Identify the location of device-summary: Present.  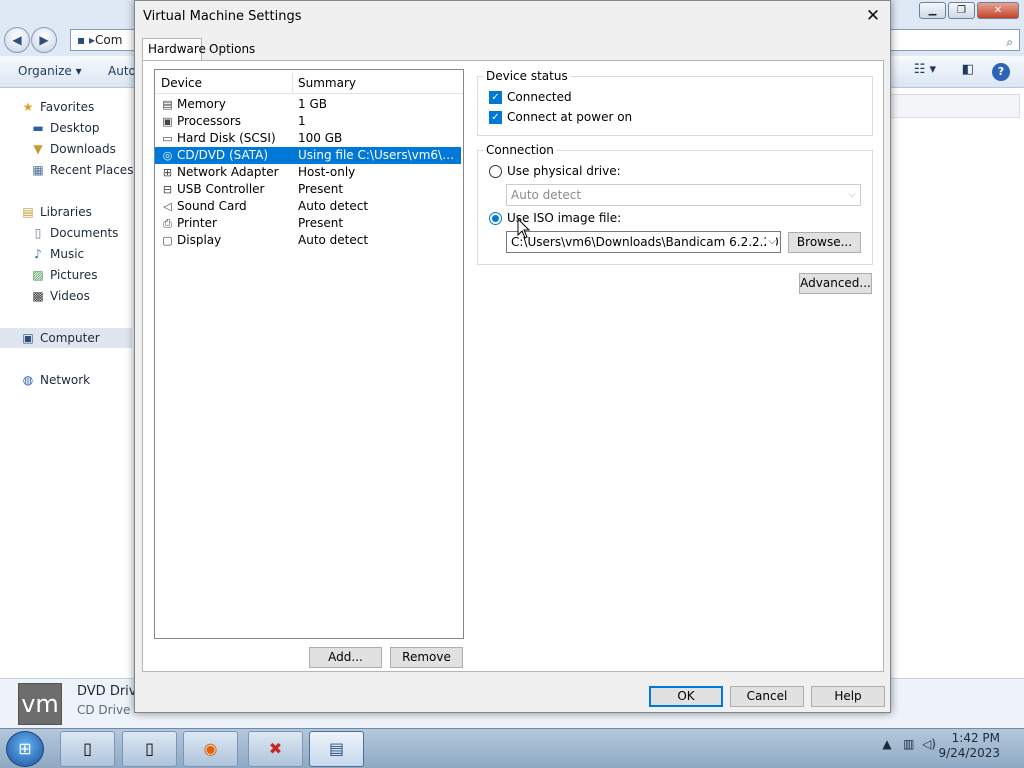
(321, 223).